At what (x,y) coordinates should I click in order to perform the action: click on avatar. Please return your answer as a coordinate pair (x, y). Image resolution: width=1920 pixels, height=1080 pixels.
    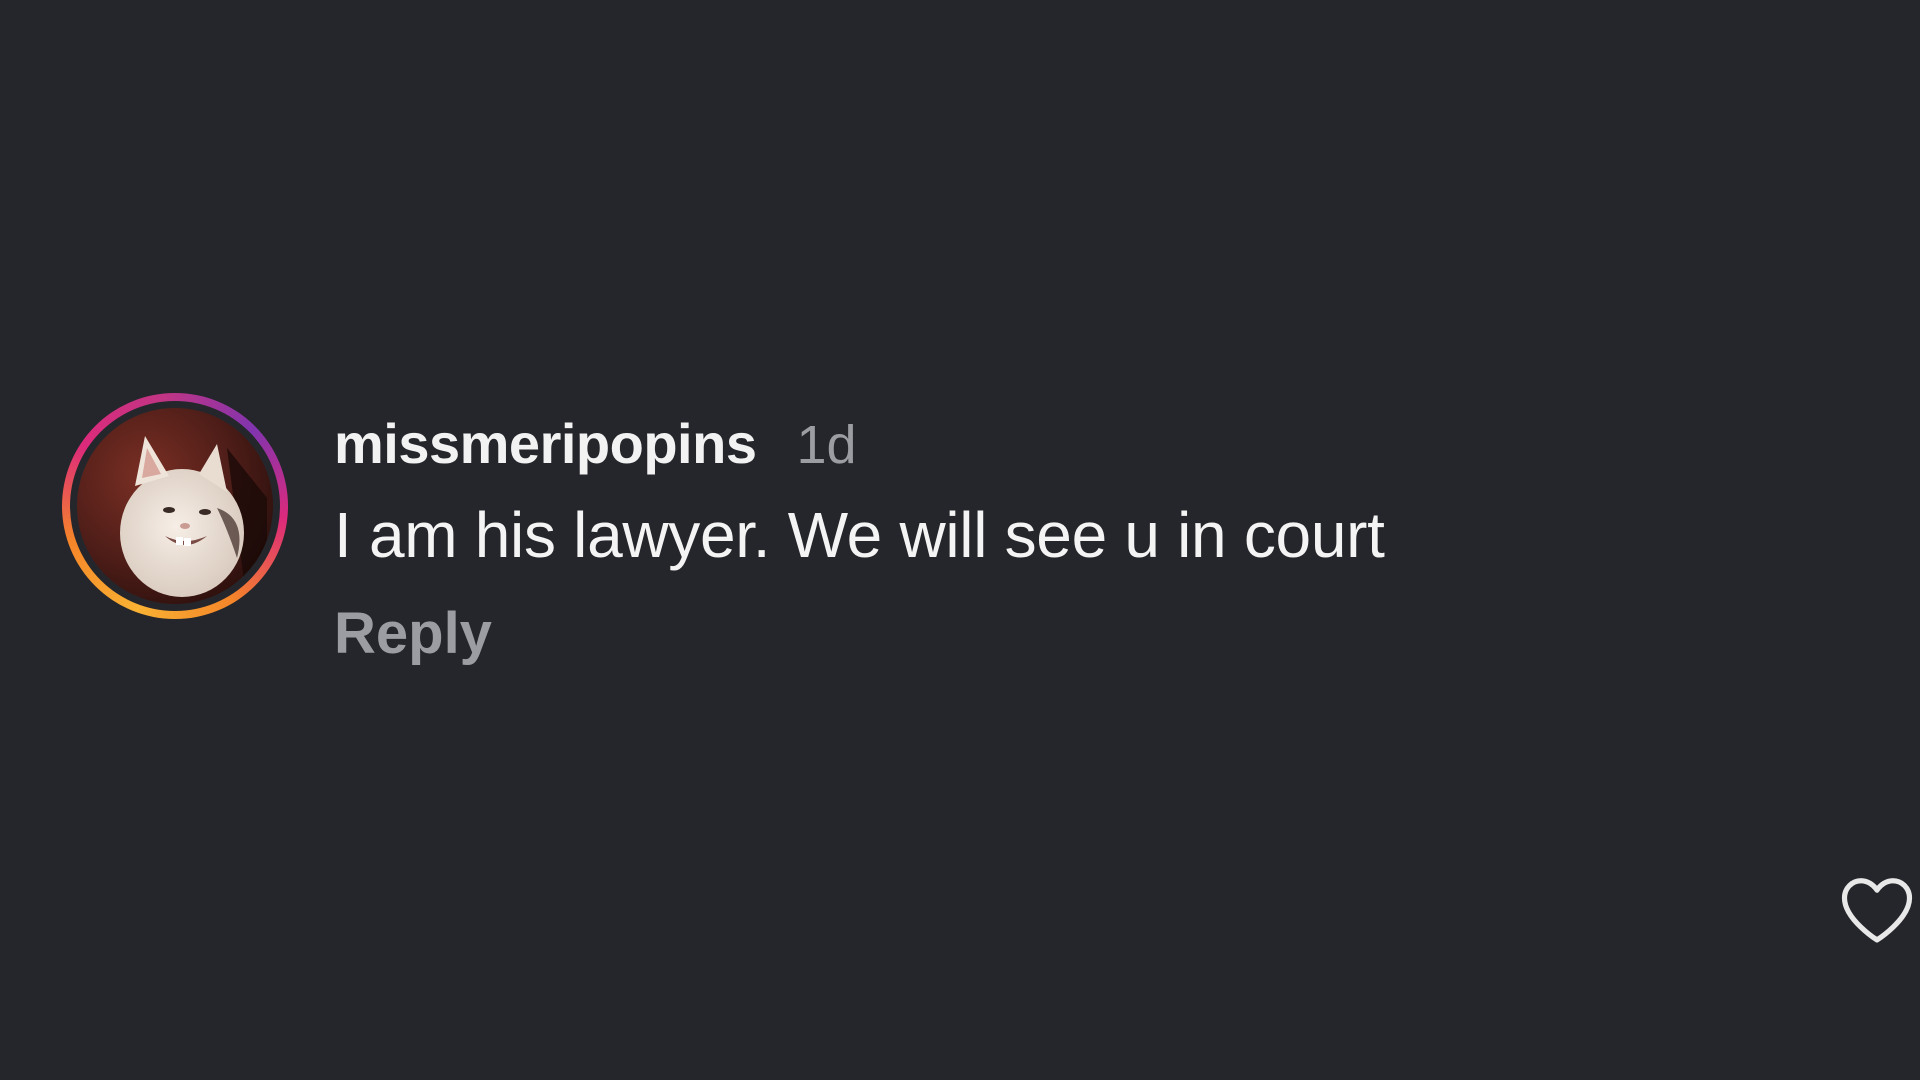
    Looking at the image, I should click on (175, 506).